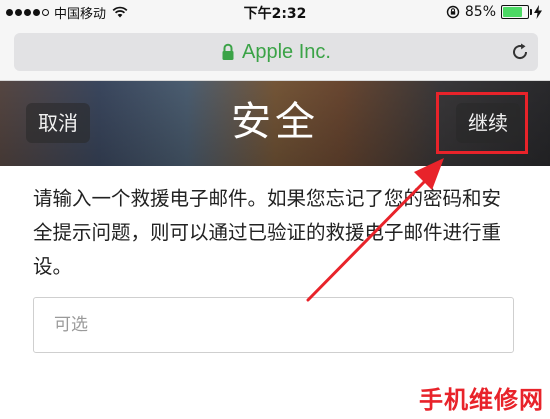 This screenshot has height=419, width=550. What do you see at coordinates (273, 325) in the screenshot?
I see `rescue-email-input` at bounding box center [273, 325].